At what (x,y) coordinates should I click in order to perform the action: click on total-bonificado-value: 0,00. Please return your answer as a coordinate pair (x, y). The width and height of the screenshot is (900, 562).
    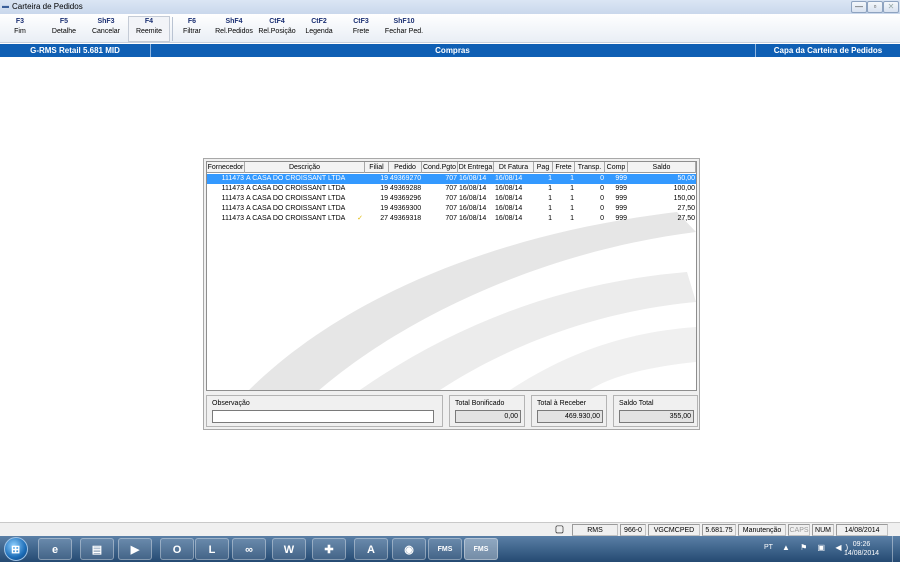
    Looking at the image, I should click on (488, 416).